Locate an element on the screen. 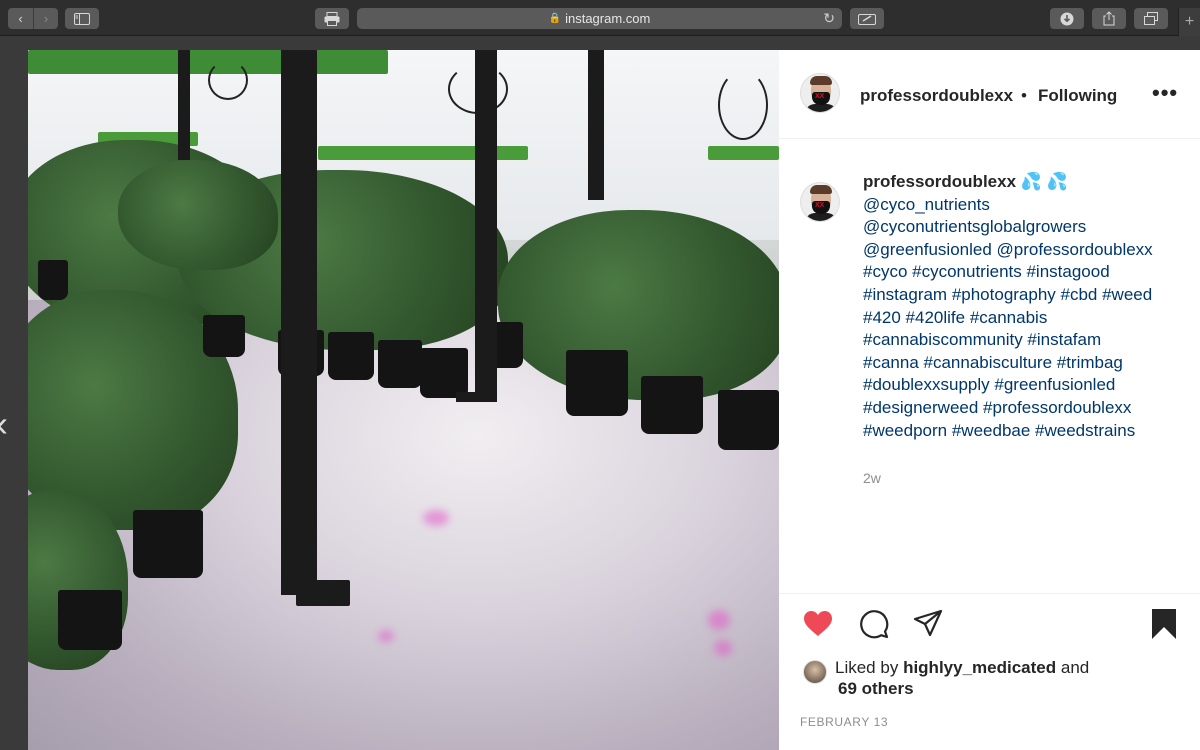 The image size is (1200, 750). share-direct-icon is located at coordinates (928, 624).